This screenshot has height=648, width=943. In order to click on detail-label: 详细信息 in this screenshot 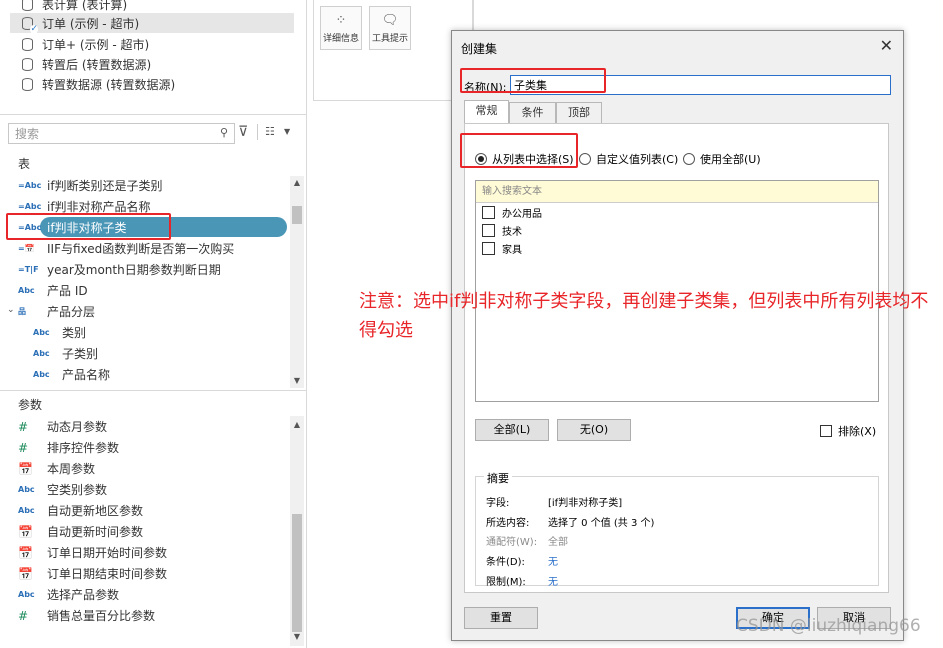, I will do `click(340, 39)`.